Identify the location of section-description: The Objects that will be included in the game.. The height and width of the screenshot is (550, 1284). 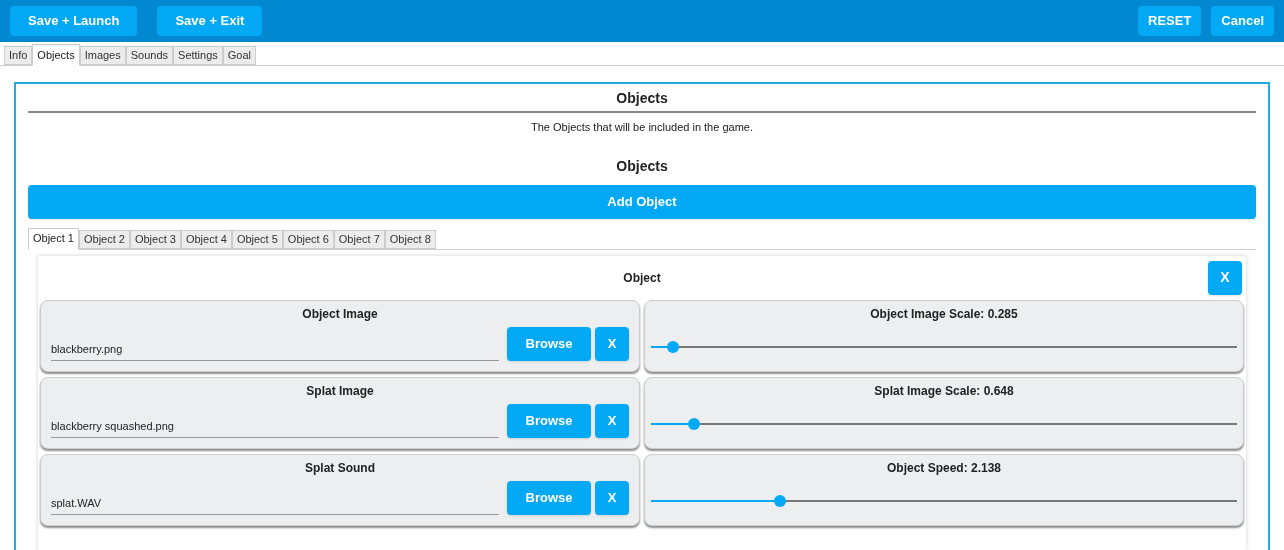
(642, 127).